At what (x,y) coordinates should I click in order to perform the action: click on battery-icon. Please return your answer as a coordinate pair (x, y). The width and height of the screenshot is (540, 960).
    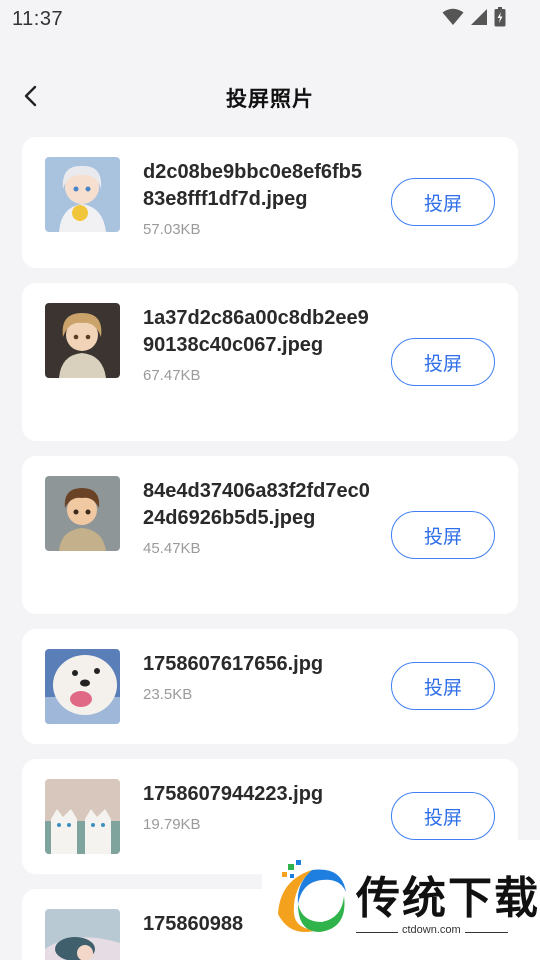
    Looking at the image, I should click on (500, 19).